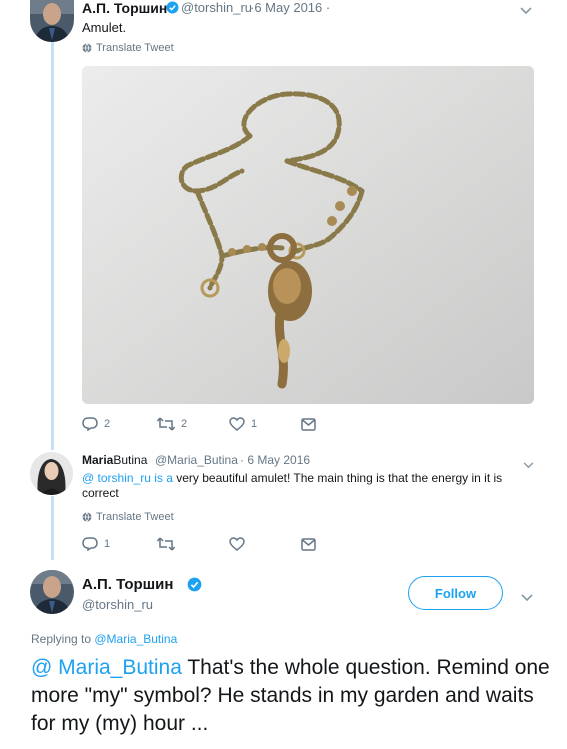 The width and height of the screenshot is (567, 749). What do you see at coordinates (254, 424) in the screenshot?
I see `like-count: 1` at bounding box center [254, 424].